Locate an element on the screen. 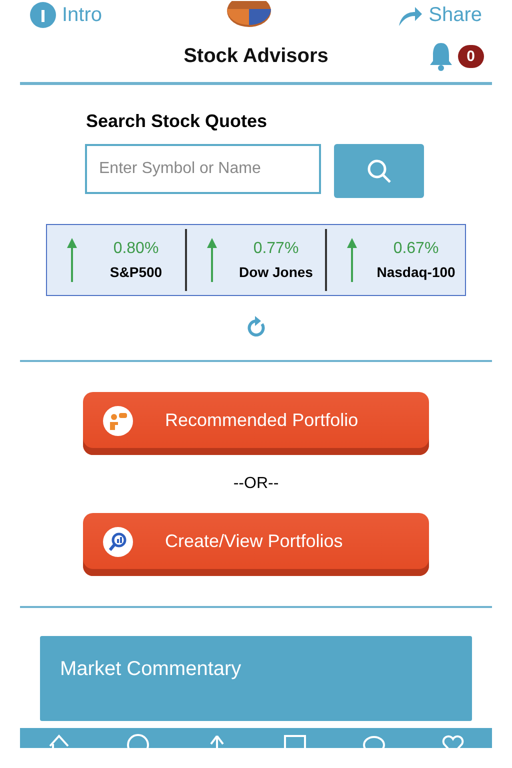 The width and height of the screenshot is (512, 768). presenter-icon is located at coordinates (118, 421).